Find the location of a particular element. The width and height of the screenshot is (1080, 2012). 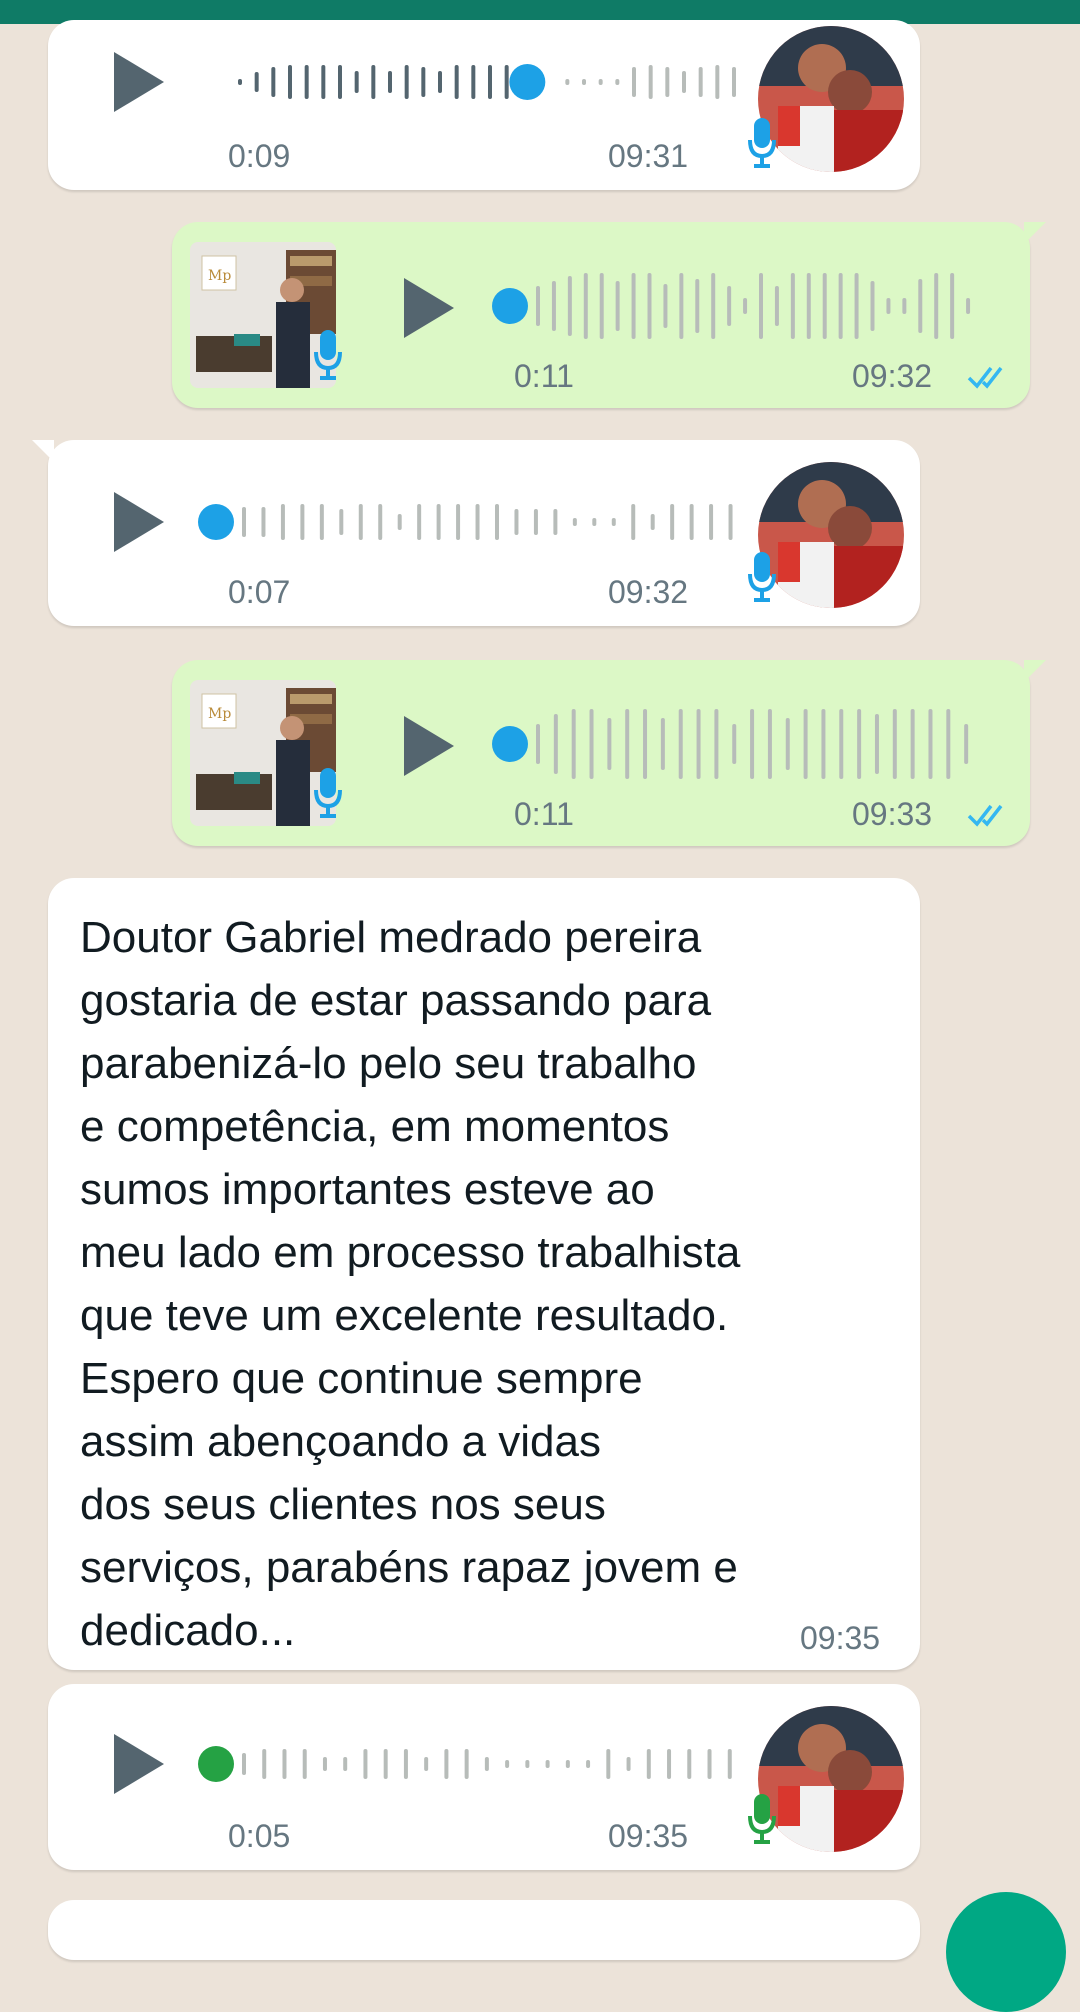

voice-message: 0:11 09:32 is located at coordinates (609, 315).